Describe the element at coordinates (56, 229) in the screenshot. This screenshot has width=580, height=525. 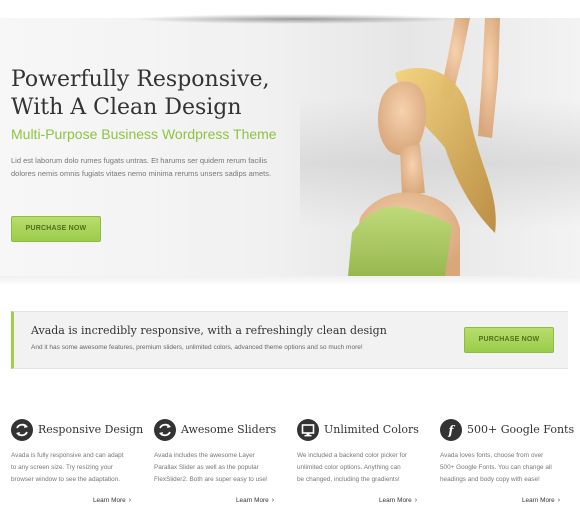
I see `hero-purchase-button: PURCHASE NOW` at that location.